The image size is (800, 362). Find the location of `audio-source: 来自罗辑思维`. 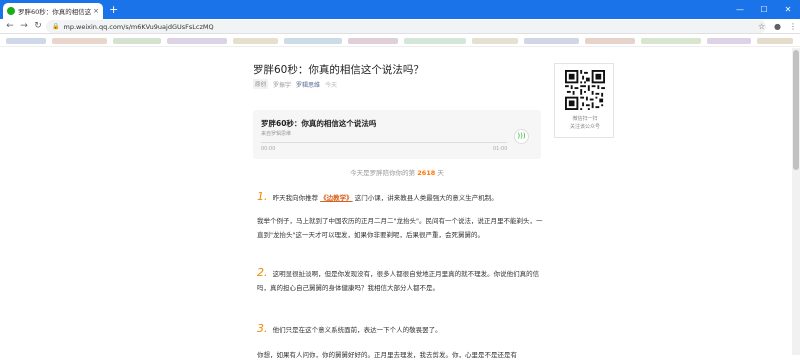

audio-source: 来自罗辑思维 is located at coordinates (276, 134).